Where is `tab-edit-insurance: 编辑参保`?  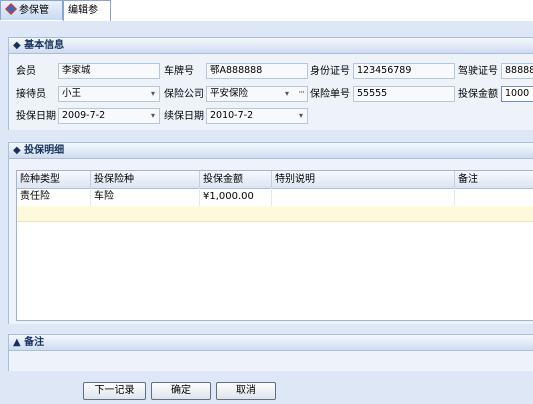
tab-edit-insurance: 编辑参保 is located at coordinates (87, 18).